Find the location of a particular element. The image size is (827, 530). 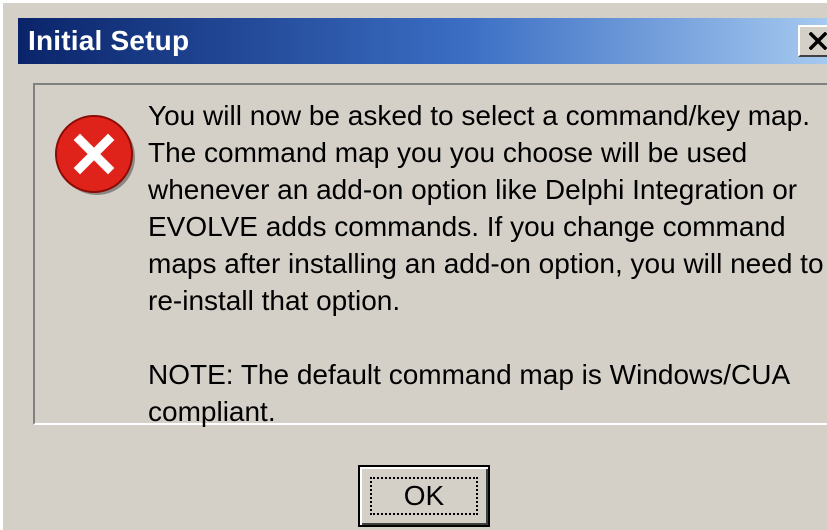

close-button is located at coordinates (812, 41).